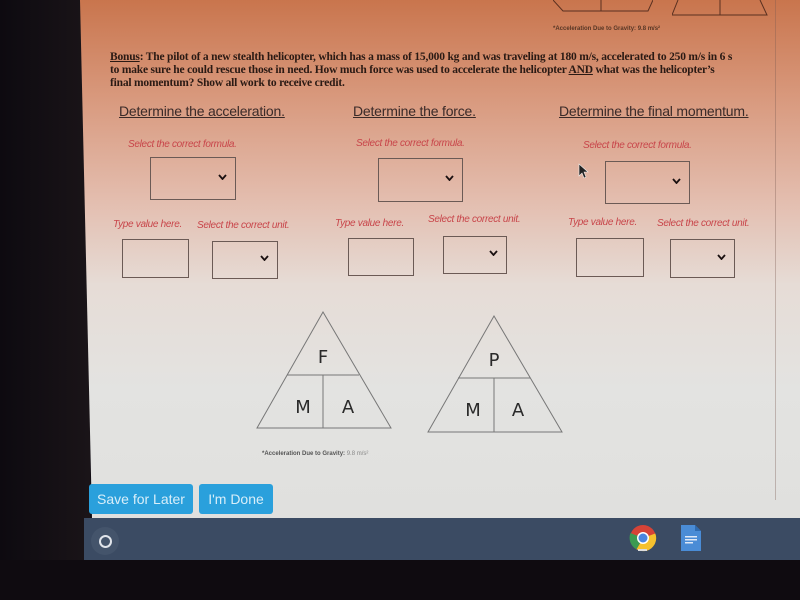  Describe the element at coordinates (141, 499) in the screenshot. I see `save-for-later-button: Save for Later` at that location.